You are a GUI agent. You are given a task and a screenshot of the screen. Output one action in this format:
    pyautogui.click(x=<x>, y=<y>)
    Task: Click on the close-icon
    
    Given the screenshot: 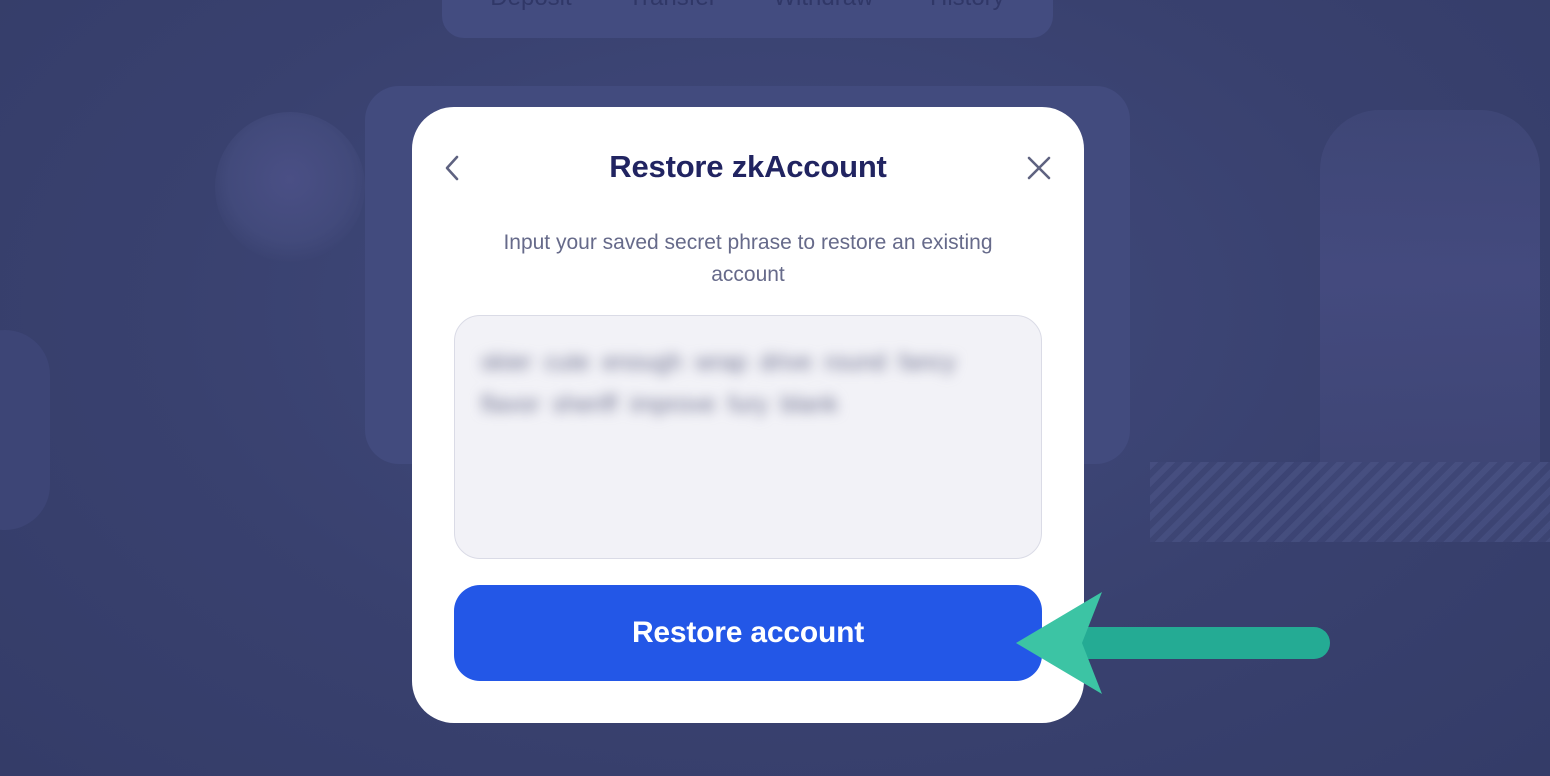 What is the action you would take?
    pyautogui.click(x=1039, y=168)
    